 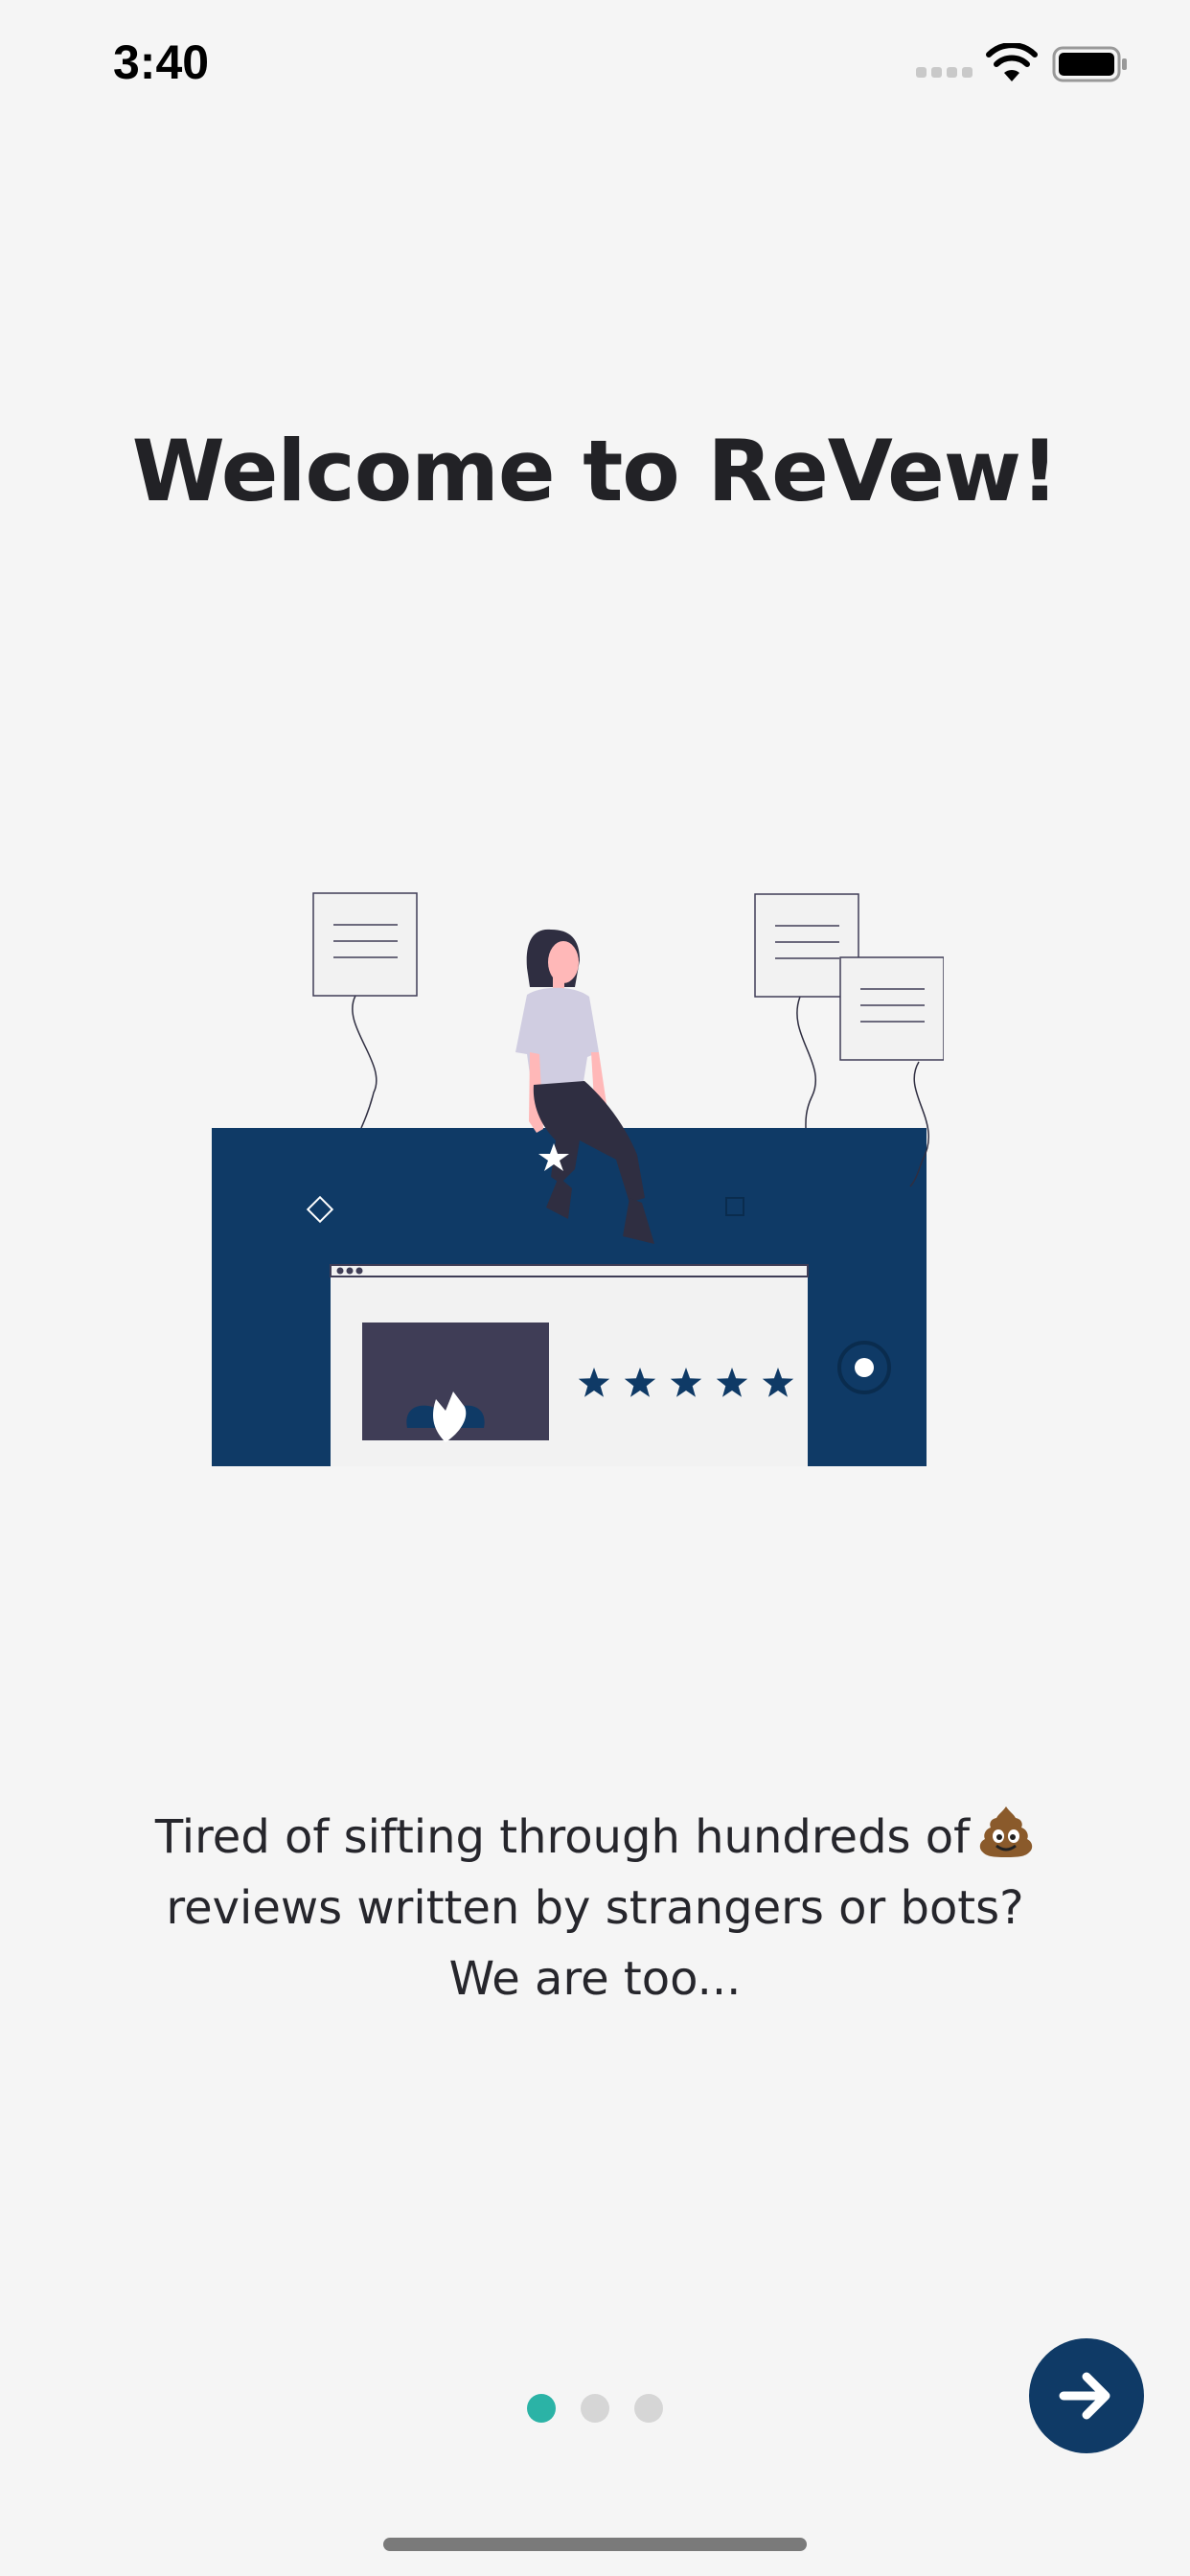 I want to click on string-middle, so click(x=807, y=1062).